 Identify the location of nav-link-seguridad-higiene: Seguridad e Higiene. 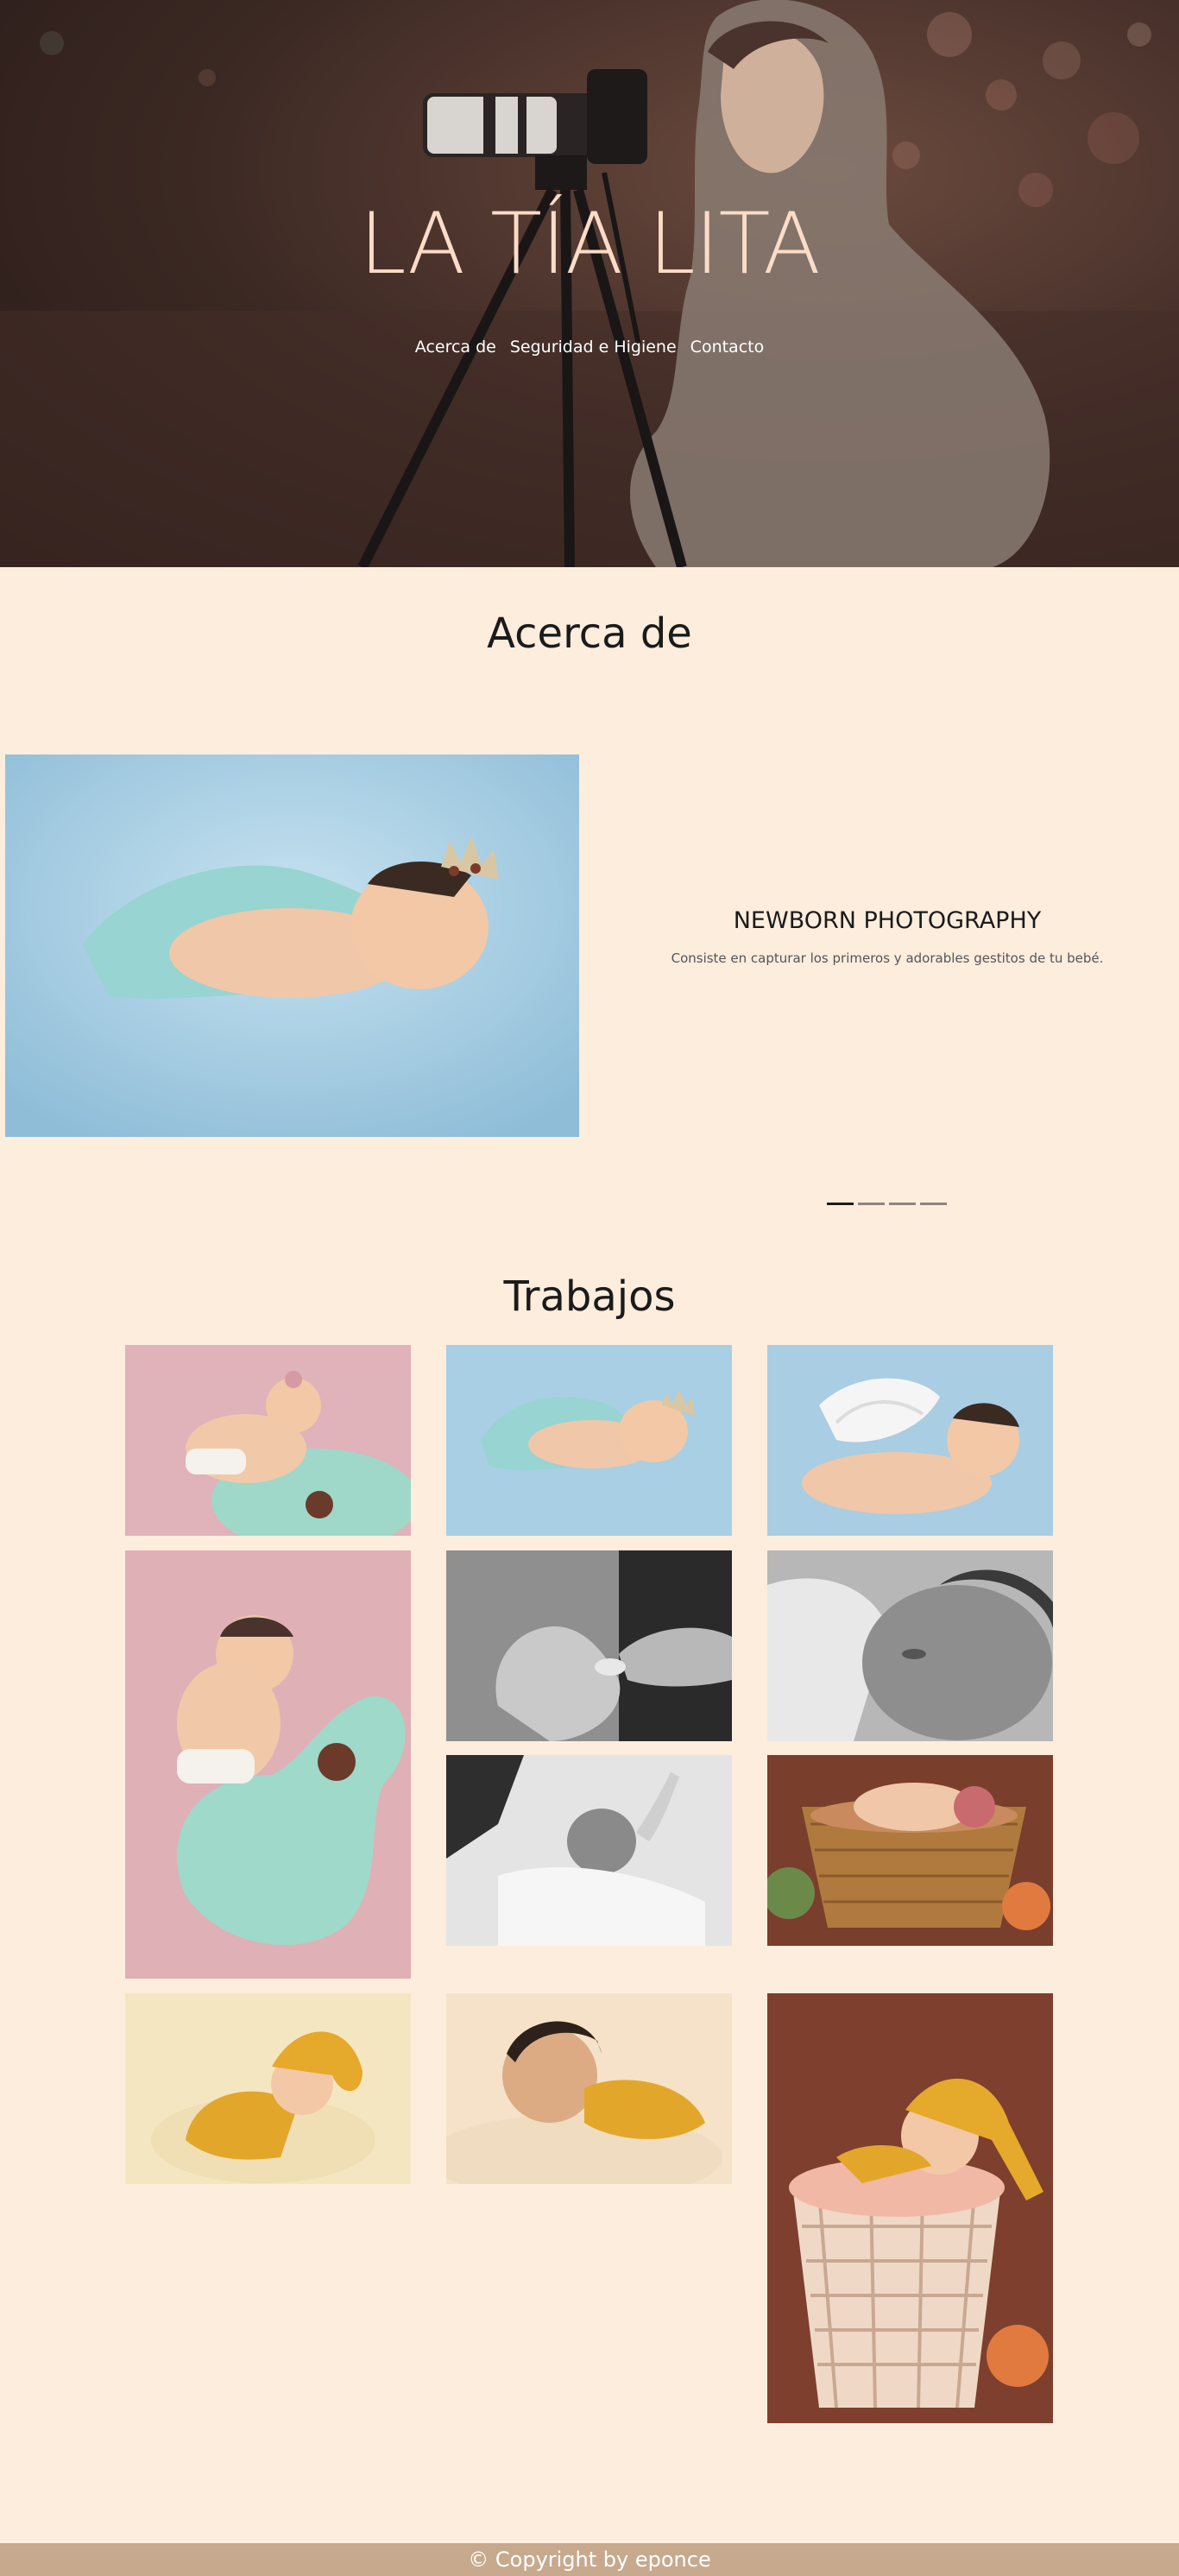
(594, 347).